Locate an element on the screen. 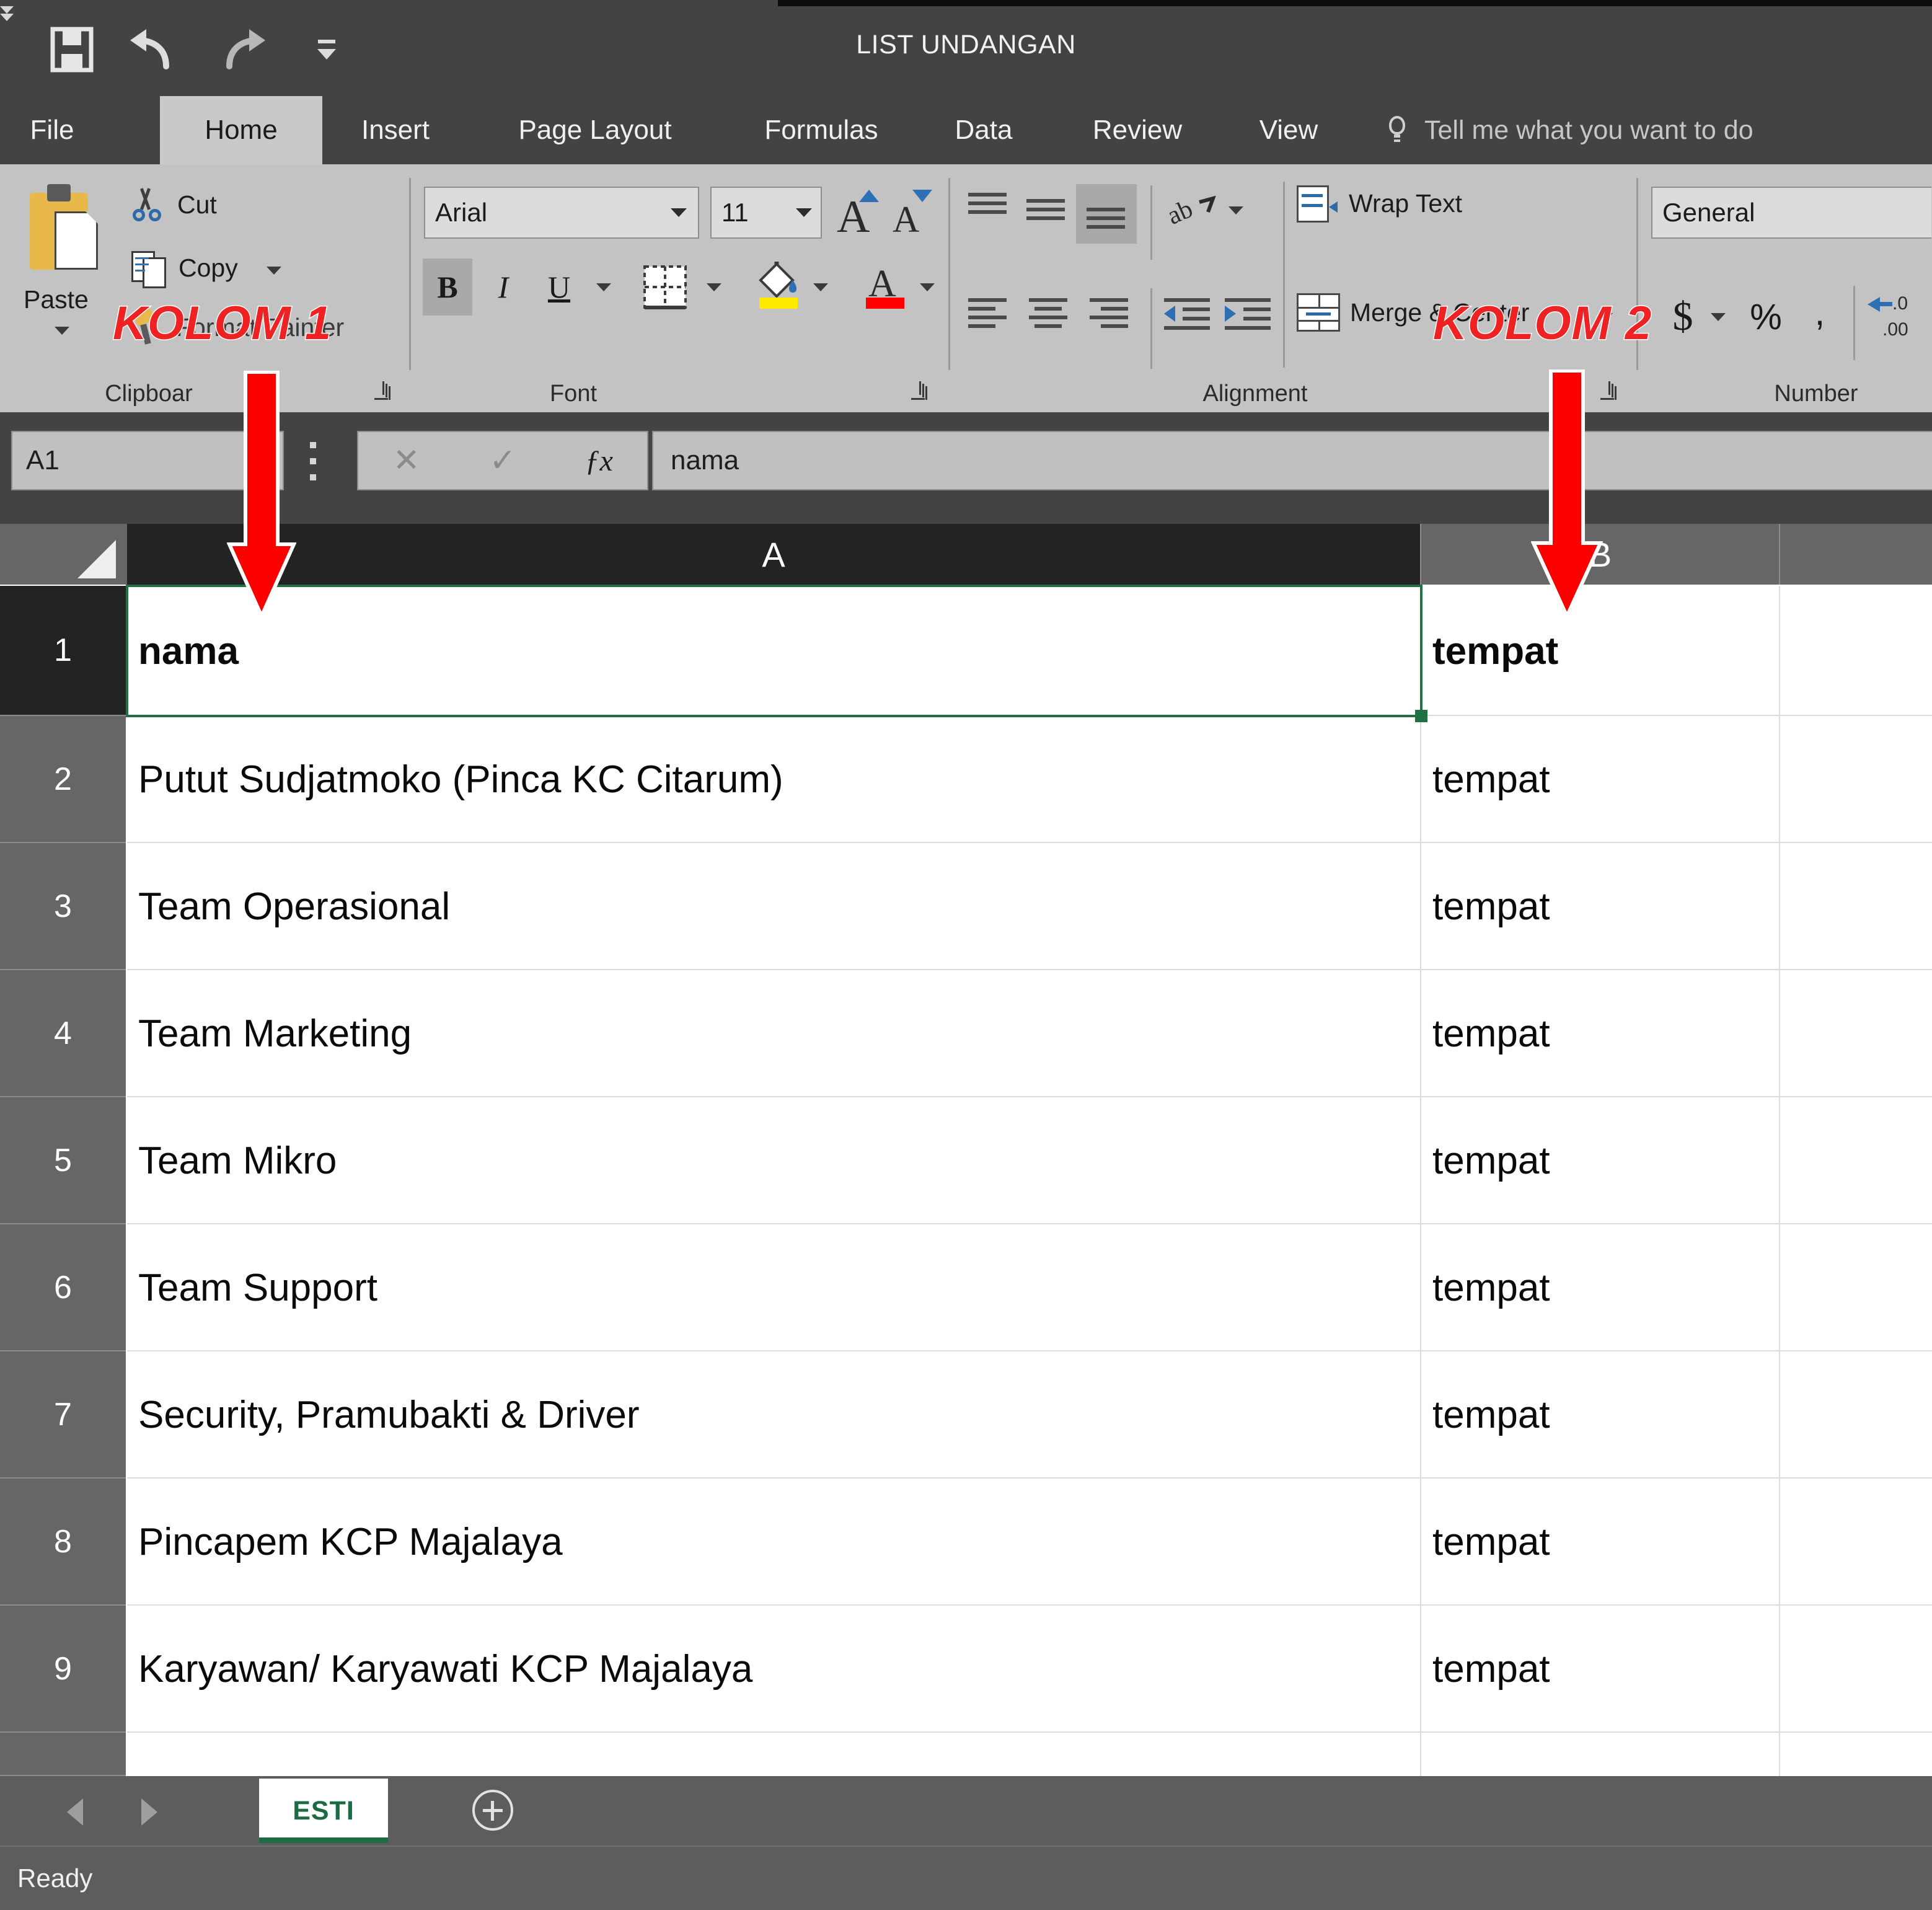 The image size is (1932, 1910). bold-button: B is located at coordinates (447, 287).